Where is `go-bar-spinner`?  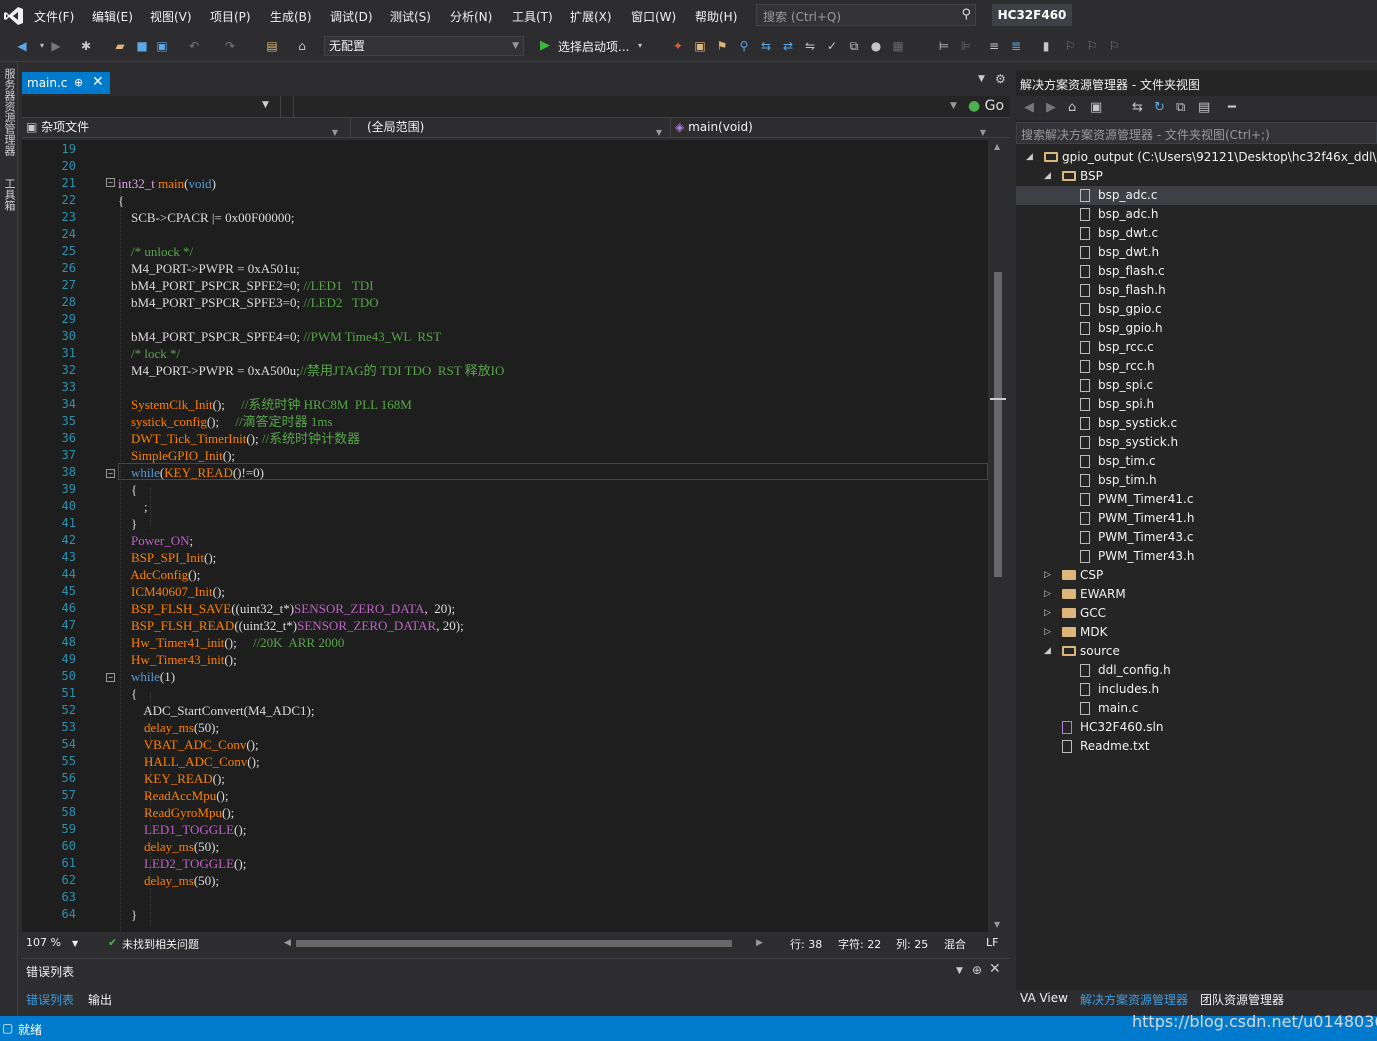
go-bar-spinner is located at coordinates (287, 107).